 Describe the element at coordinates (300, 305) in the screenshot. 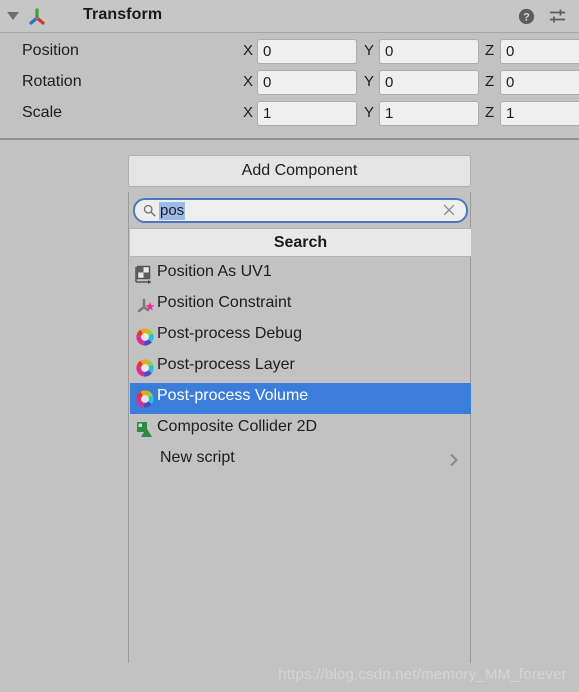

I see `list-item: Position Constraint` at that location.